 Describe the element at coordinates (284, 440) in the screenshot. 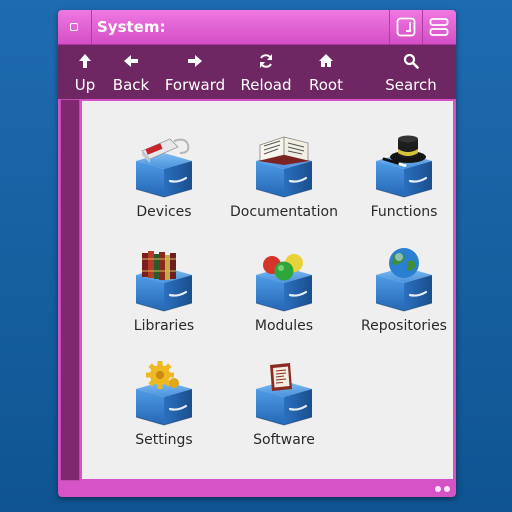

I see `folder-label: Software` at that location.